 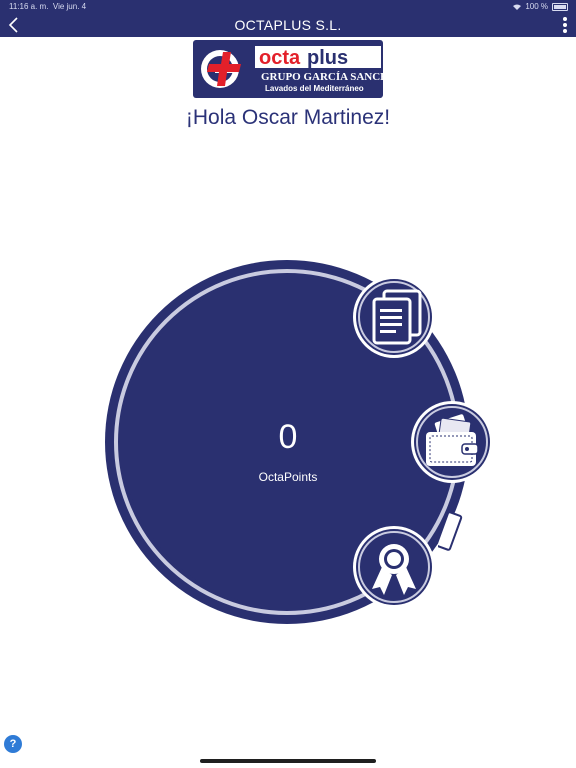 What do you see at coordinates (13, 744) in the screenshot?
I see `help-button: ?` at bounding box center [13, 744].